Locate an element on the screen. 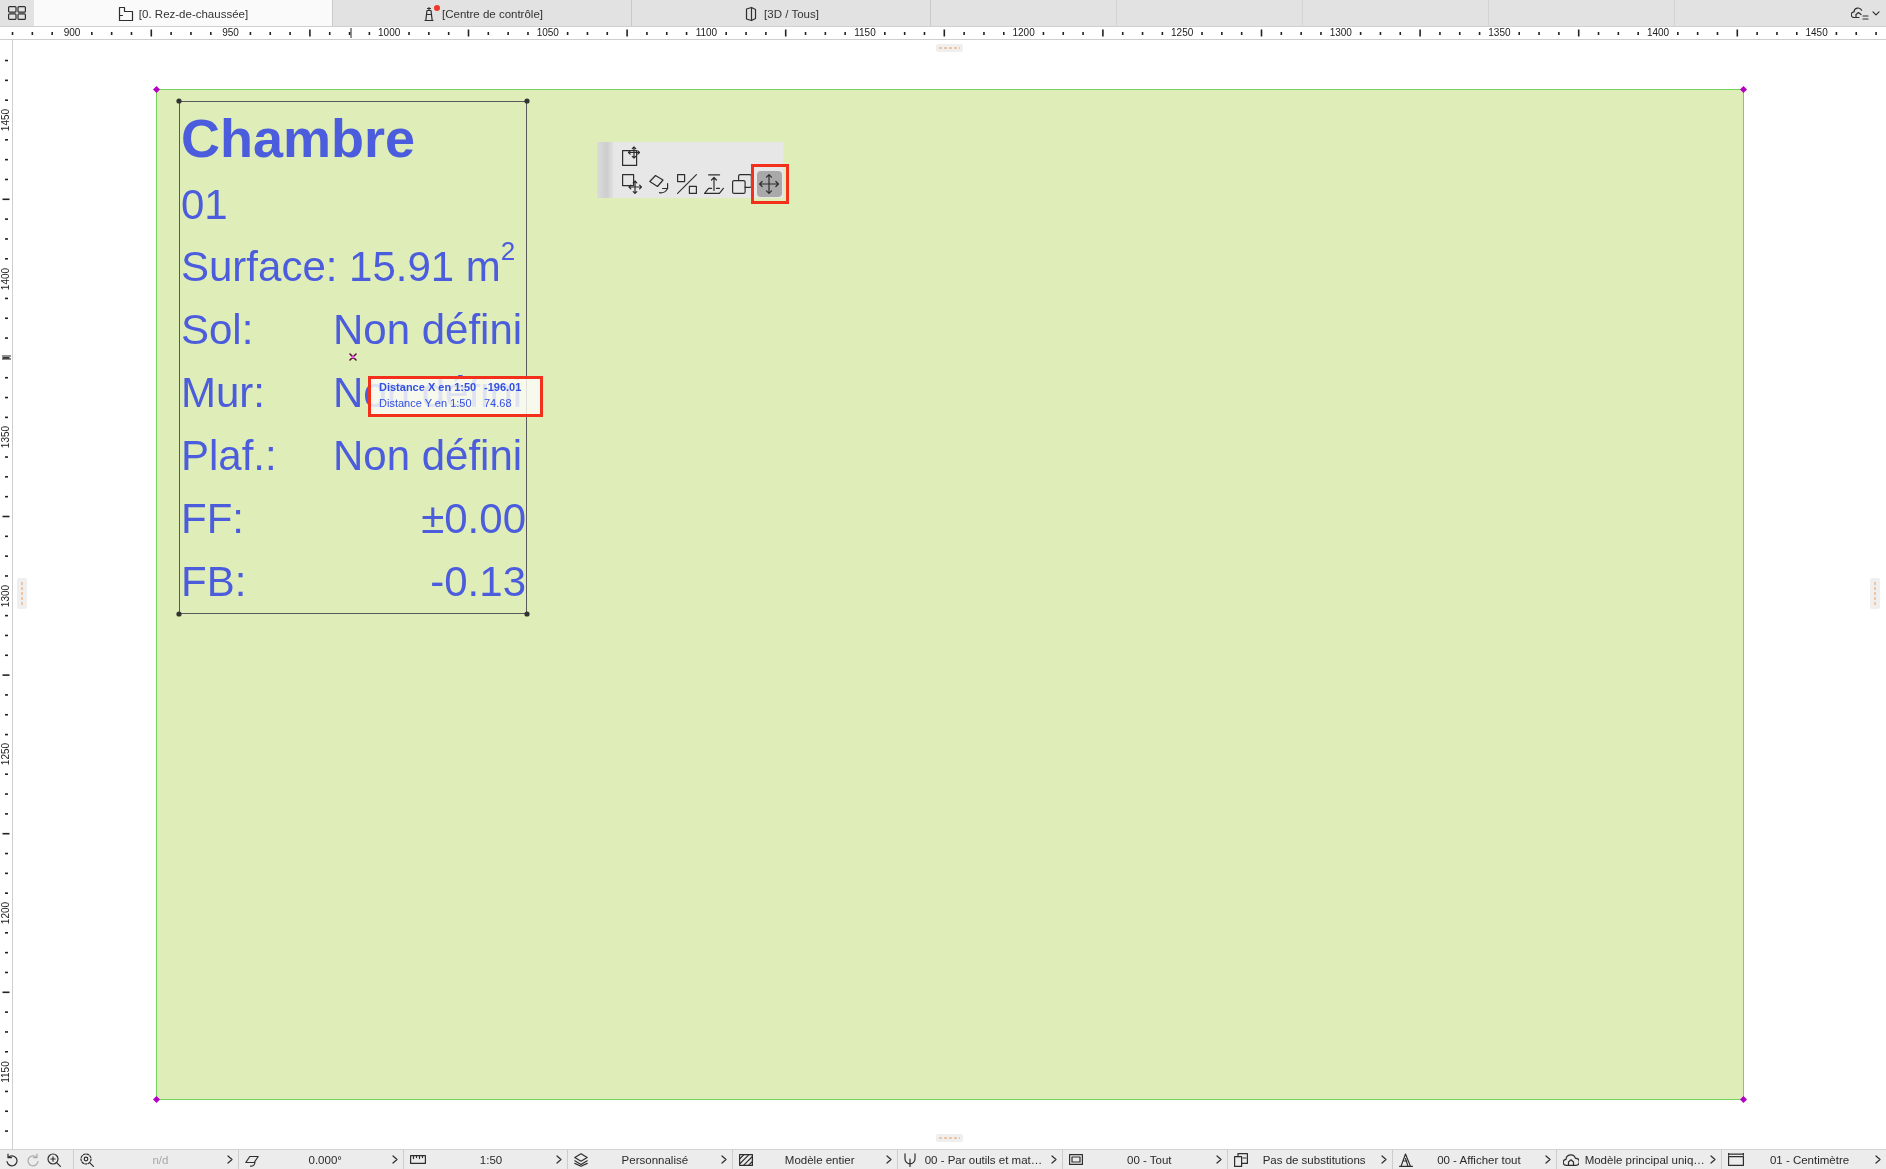 This screenshot has width=1886, height=1169. documents-icon is located at coordinates (1240, 1159).